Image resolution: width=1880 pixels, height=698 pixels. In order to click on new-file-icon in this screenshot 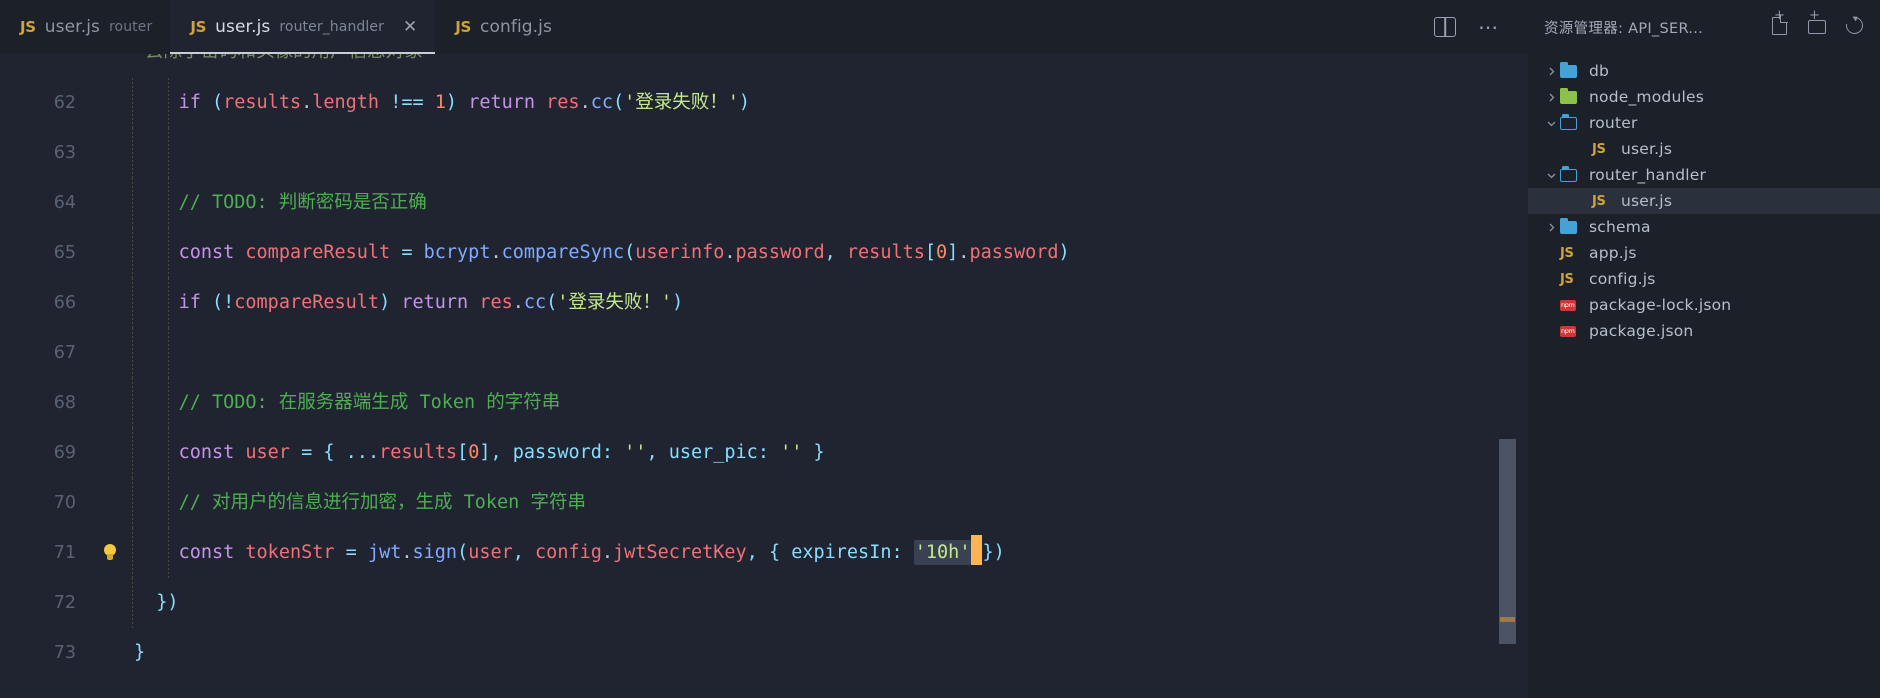, I will do `click(1780, 23)`.